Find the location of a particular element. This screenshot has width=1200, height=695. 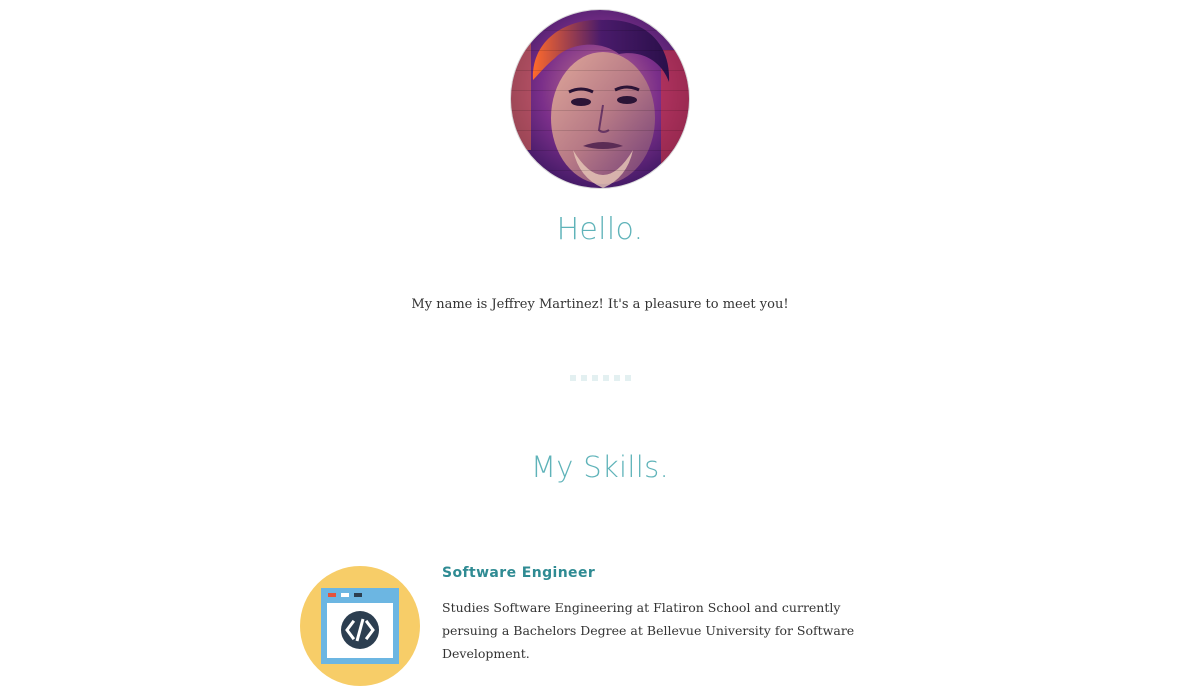

code-window-icon is located at coordinates (360, 626).